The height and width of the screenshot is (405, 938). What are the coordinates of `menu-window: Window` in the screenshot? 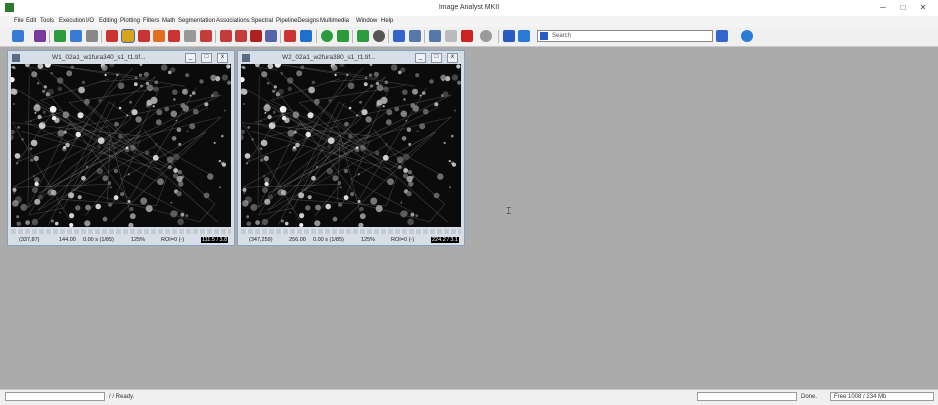 It's located at (366, 21).